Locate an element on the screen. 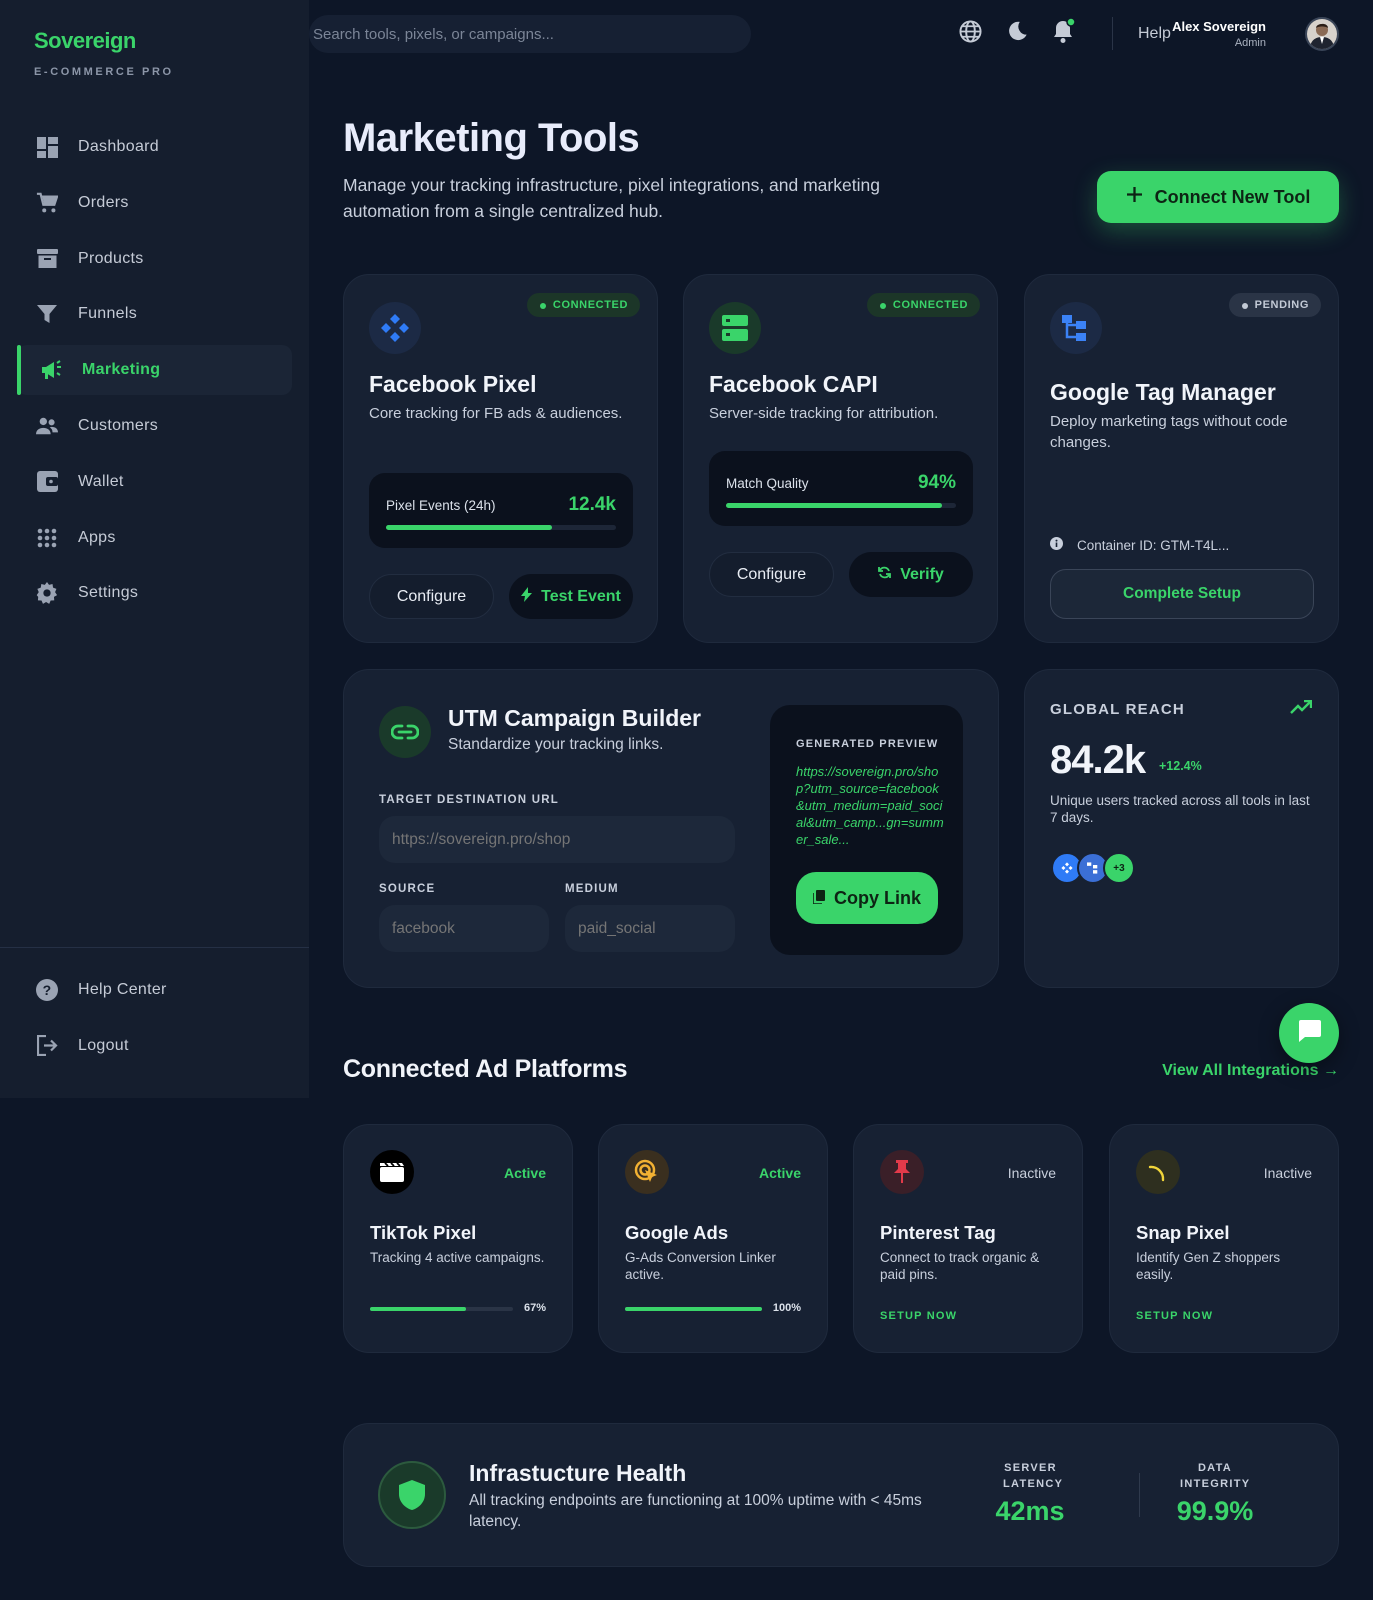  bell-icon is located at coordinates (1064, 31).